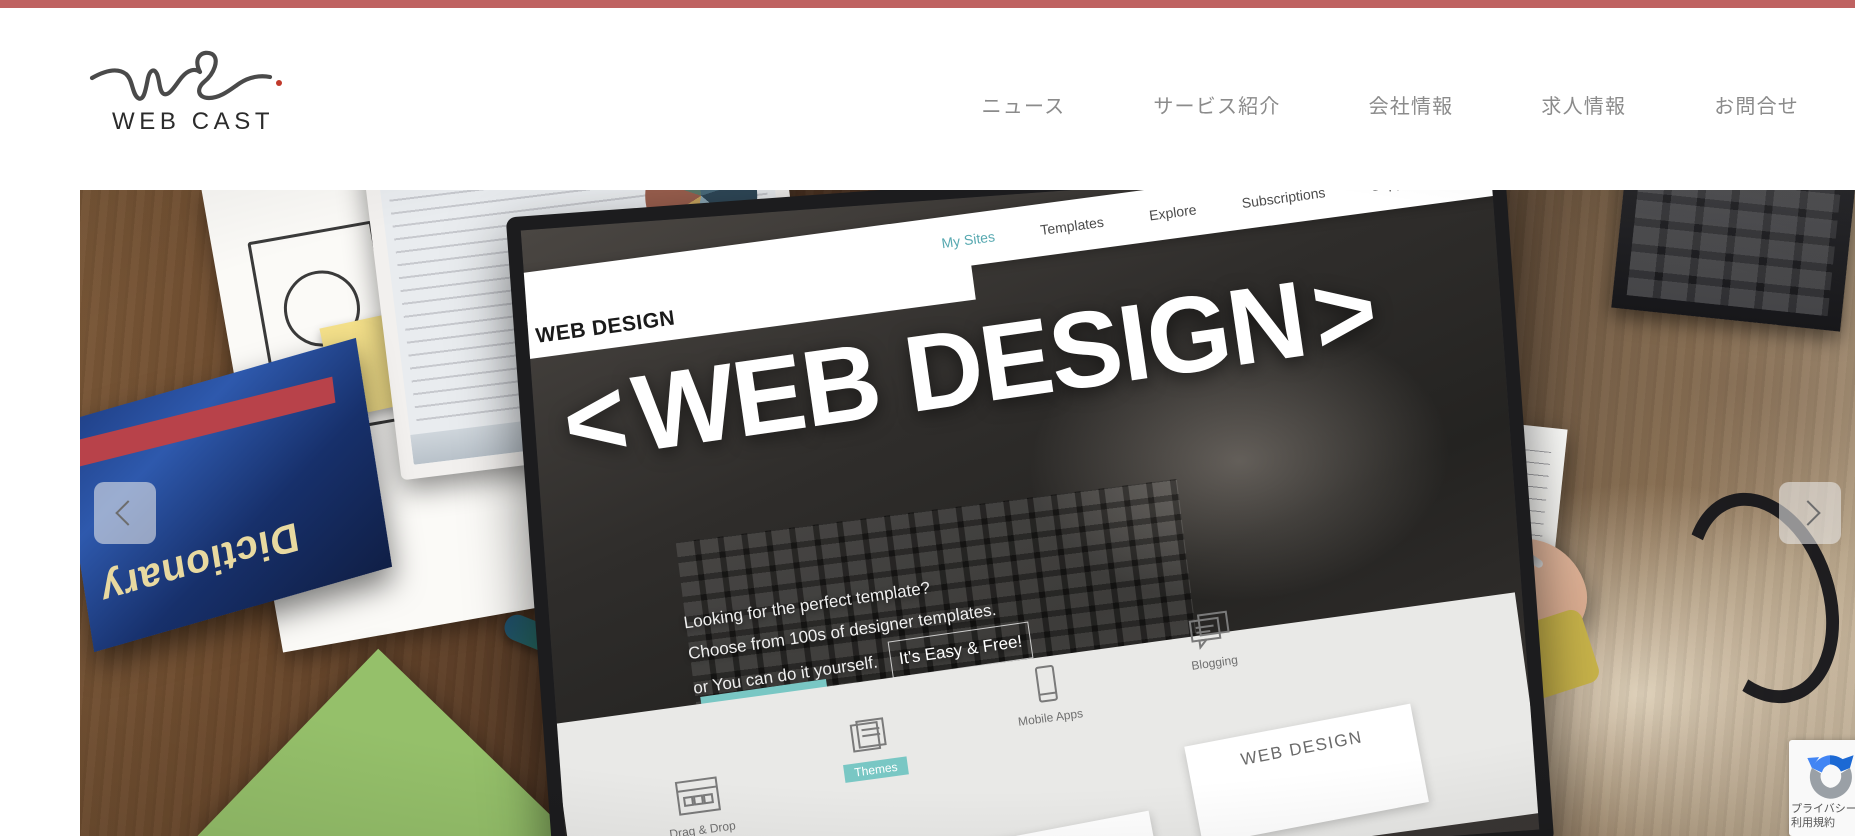  Describe the element at coordinates (702, 827) in the screenshot. I see `feature-label: Drag & Drop` at that location.